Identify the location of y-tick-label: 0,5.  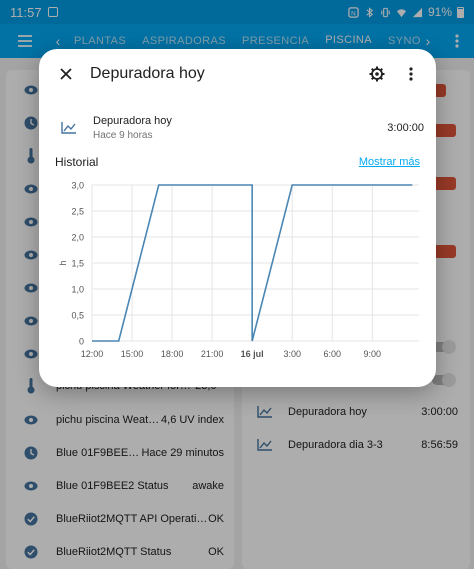
(77, 316).